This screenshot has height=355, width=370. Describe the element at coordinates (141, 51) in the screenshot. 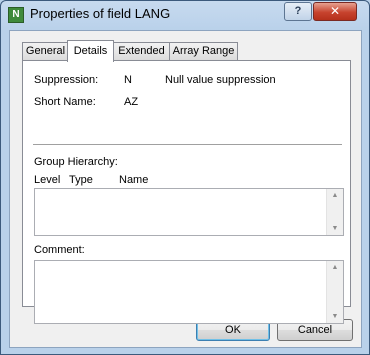

I see `tab-extended: Extended` at that location.